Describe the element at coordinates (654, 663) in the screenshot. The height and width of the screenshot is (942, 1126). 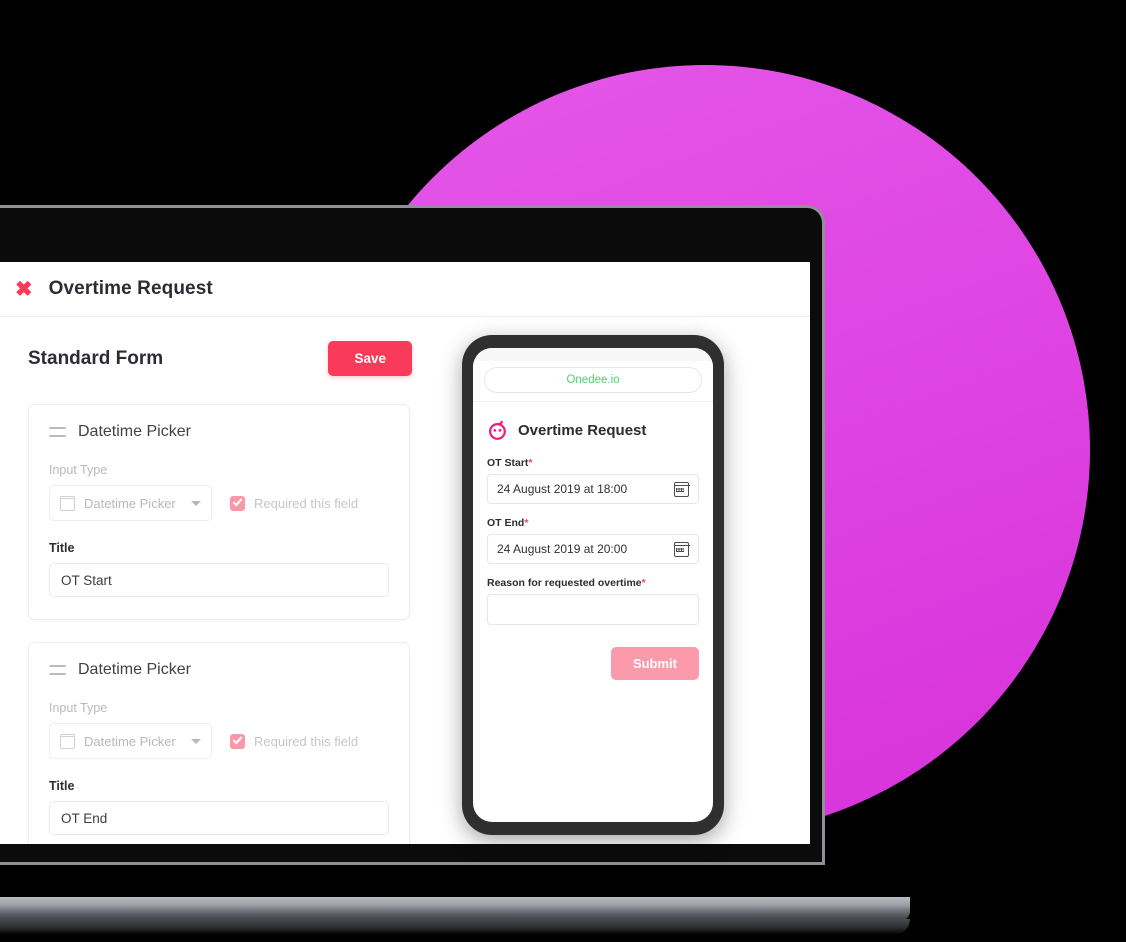
I see `submit-button: Submit` at that location.